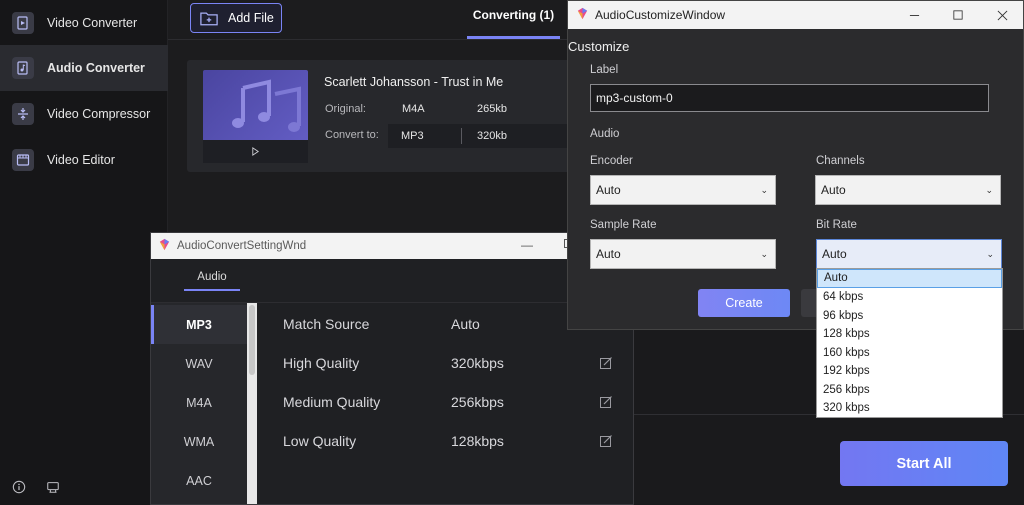 The width and height of the screenshot is (1024, 505). I want to click on sample-rate-select: Auto ⌄, so click(683, 254).